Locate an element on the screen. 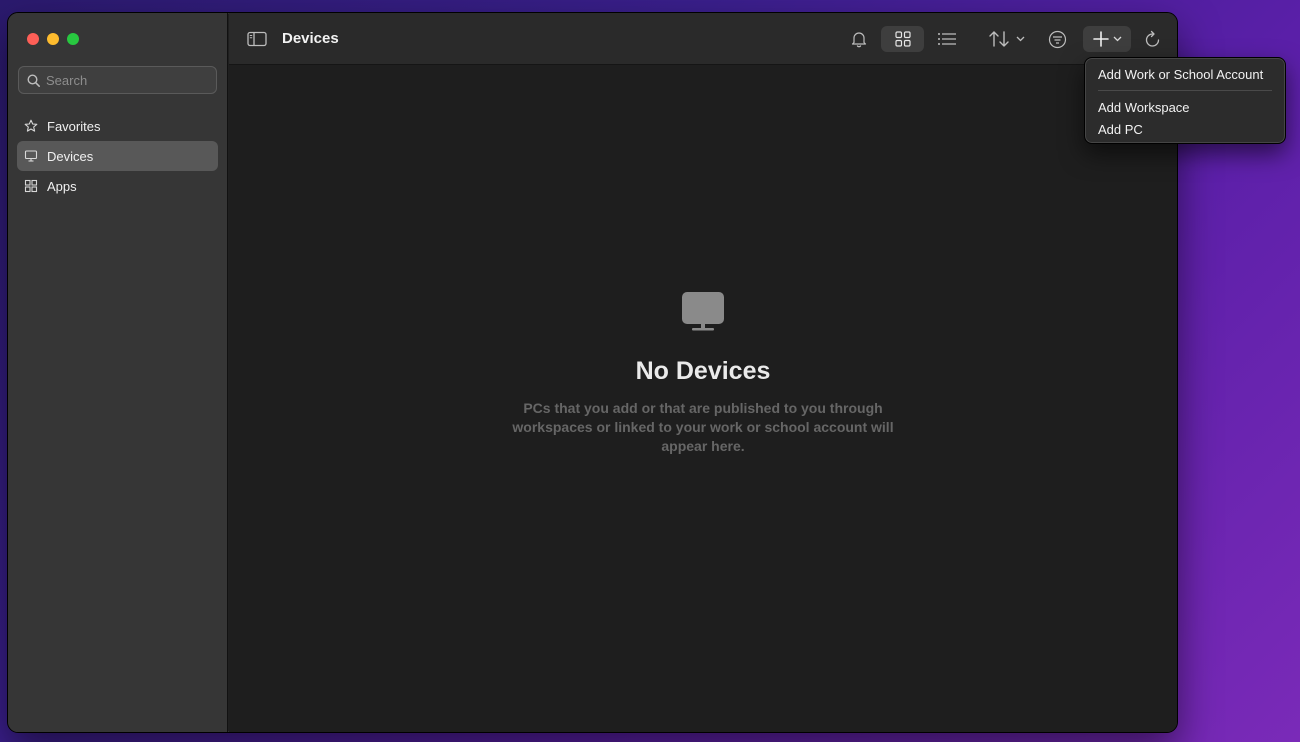 This screenshot has width=1300, height=742. add-menu-button is located at coordinates (1107, 39).